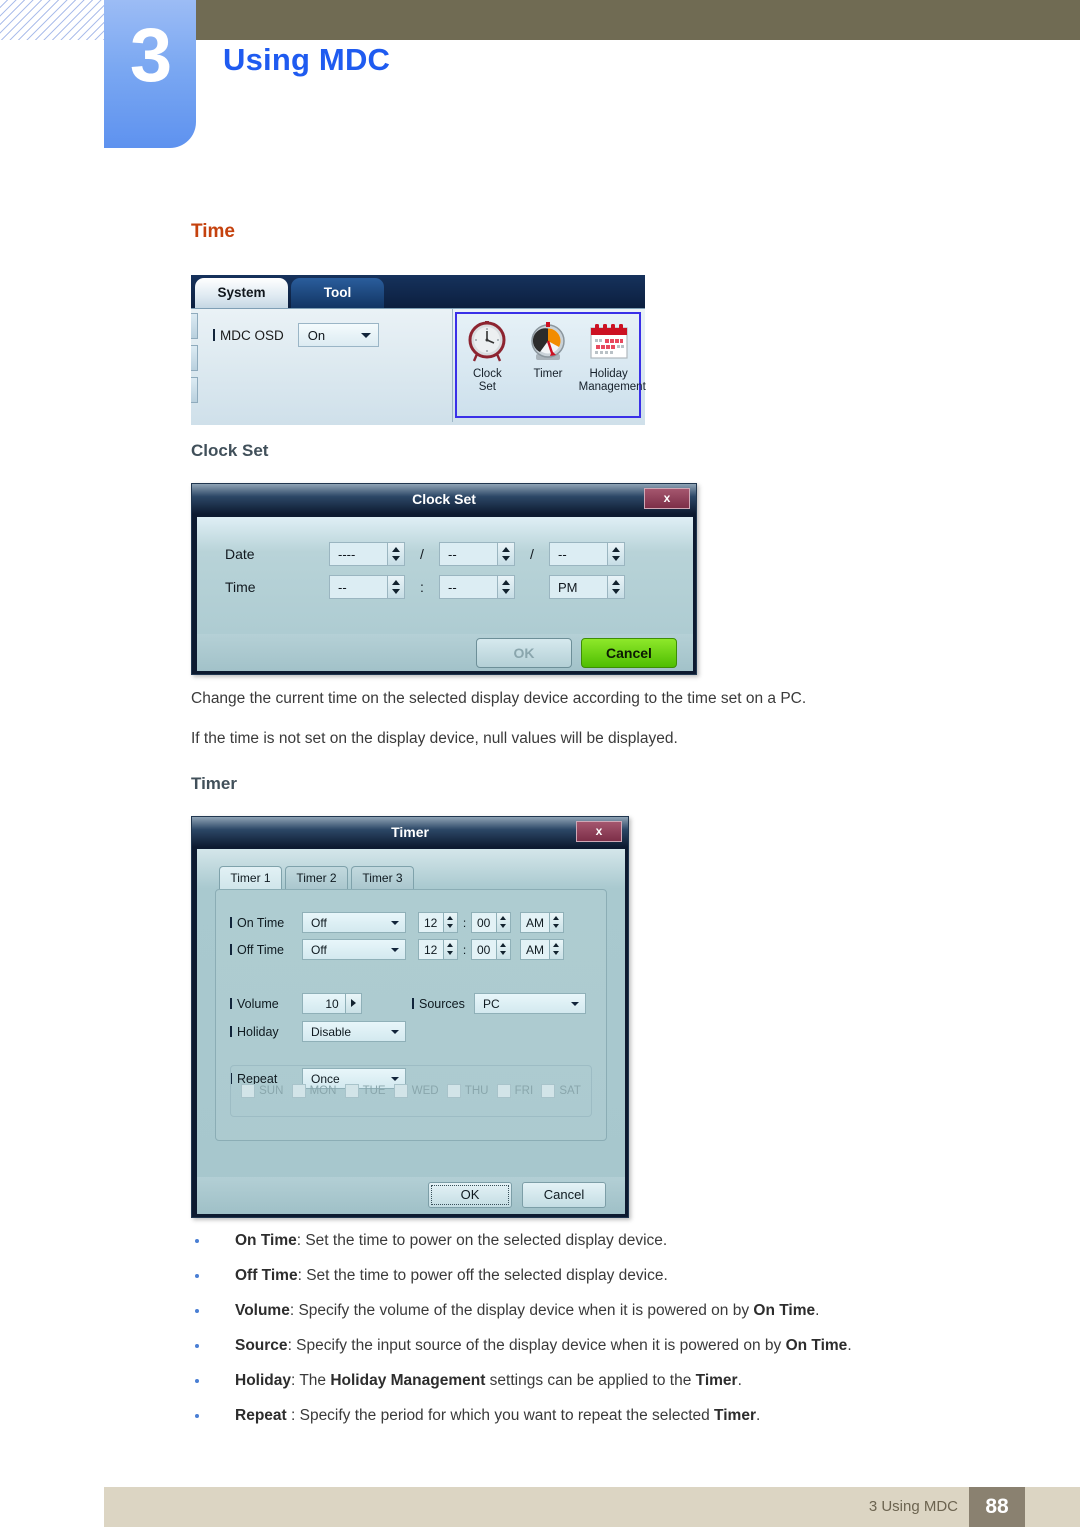 The width and height of the screenshot is (1080, 1527). Describe the element at coordinates (629, 653) in the screenshot. I see `clock-set-cancel-button: Cancel` at that location.